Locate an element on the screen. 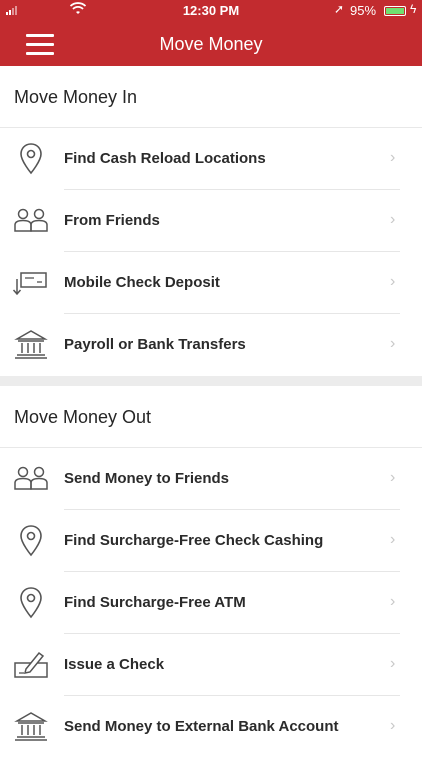  list-item-label: From Friends is located at coordinates (112, 220).